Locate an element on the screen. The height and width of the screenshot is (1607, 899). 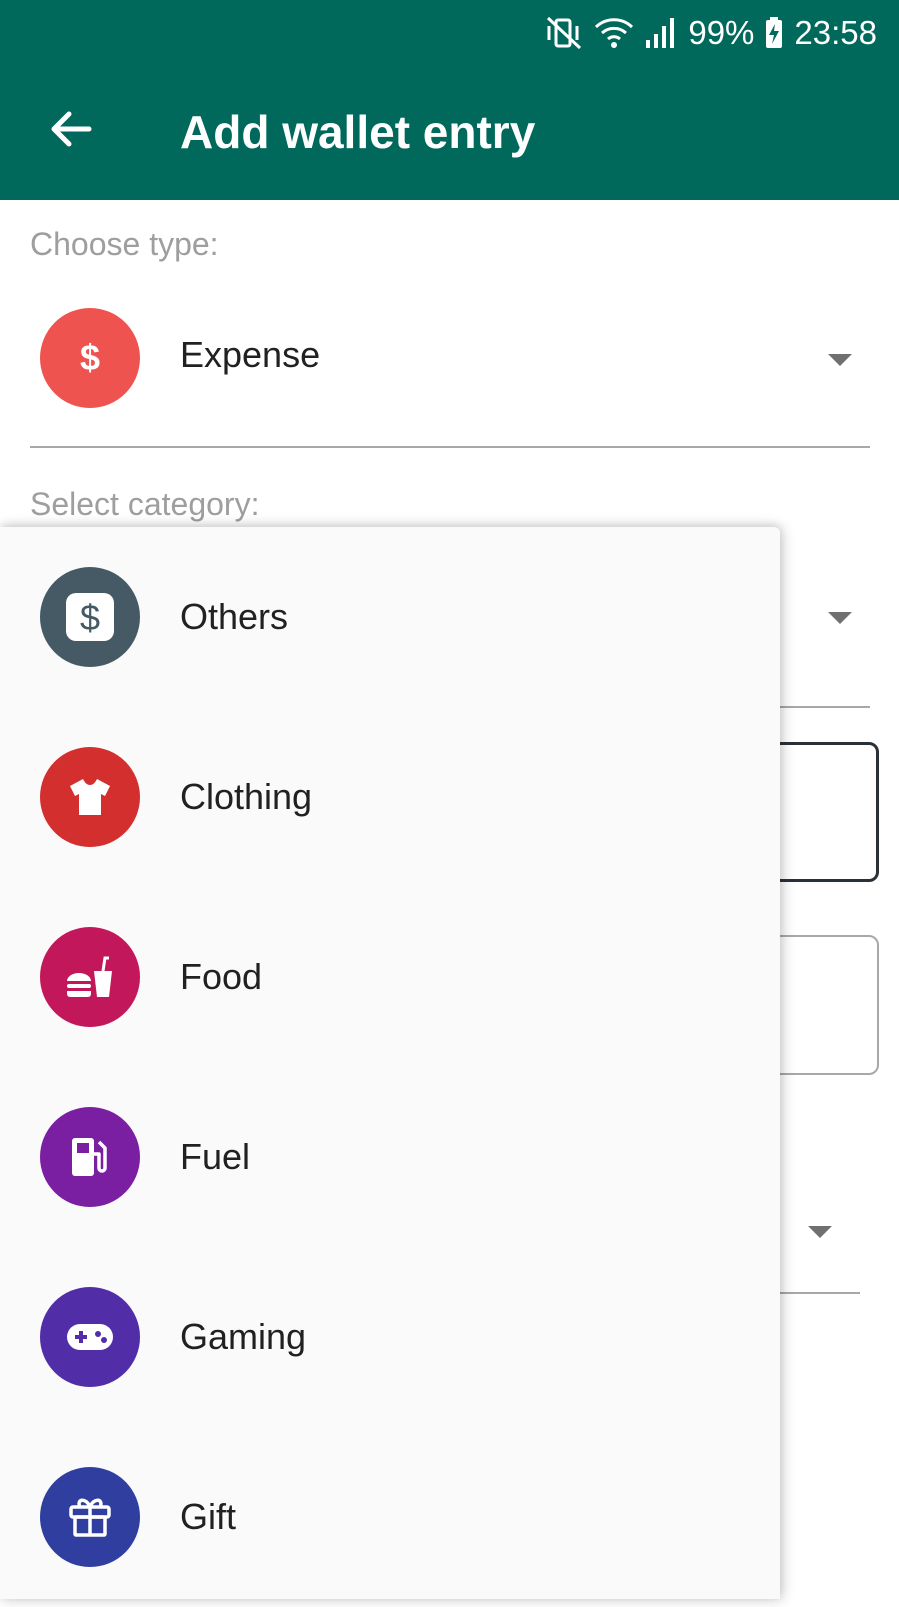
type-selected-label: Expense is located at coordinates (250, 354).